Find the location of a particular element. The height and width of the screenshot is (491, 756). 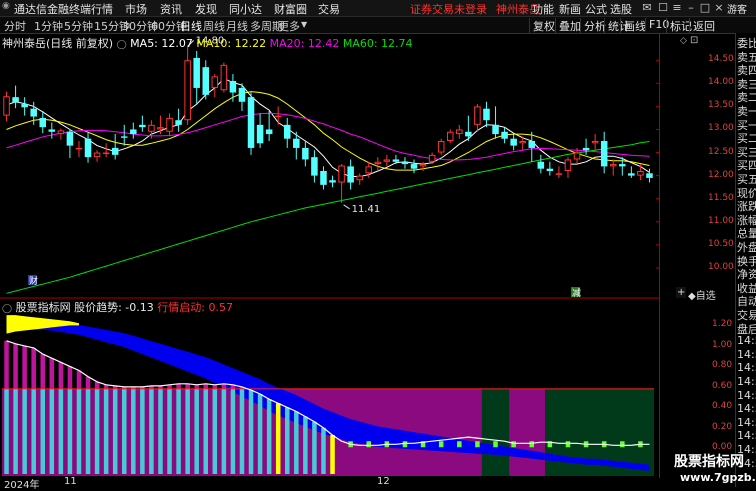

menu-item-hangqing: 行情 is located at coordinates (102, 9).